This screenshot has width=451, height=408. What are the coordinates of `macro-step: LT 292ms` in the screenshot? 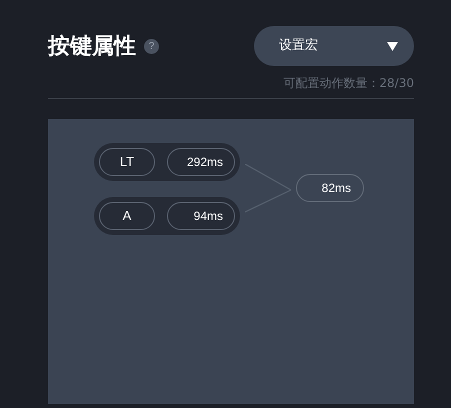 It's located at (167, 162).